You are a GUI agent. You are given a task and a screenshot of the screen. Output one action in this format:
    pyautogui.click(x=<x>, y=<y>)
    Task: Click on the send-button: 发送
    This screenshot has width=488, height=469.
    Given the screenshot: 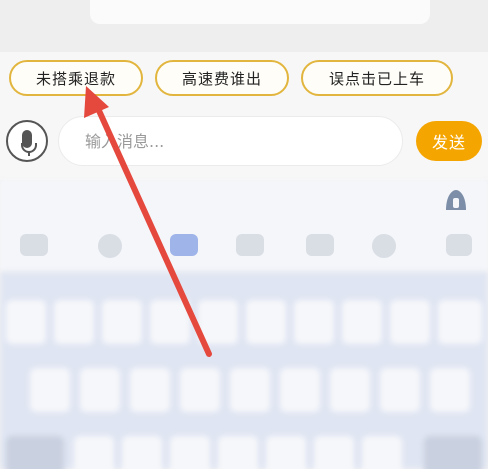 What is the action you would take?
    pyautogui.click(x=449, y=141)
    